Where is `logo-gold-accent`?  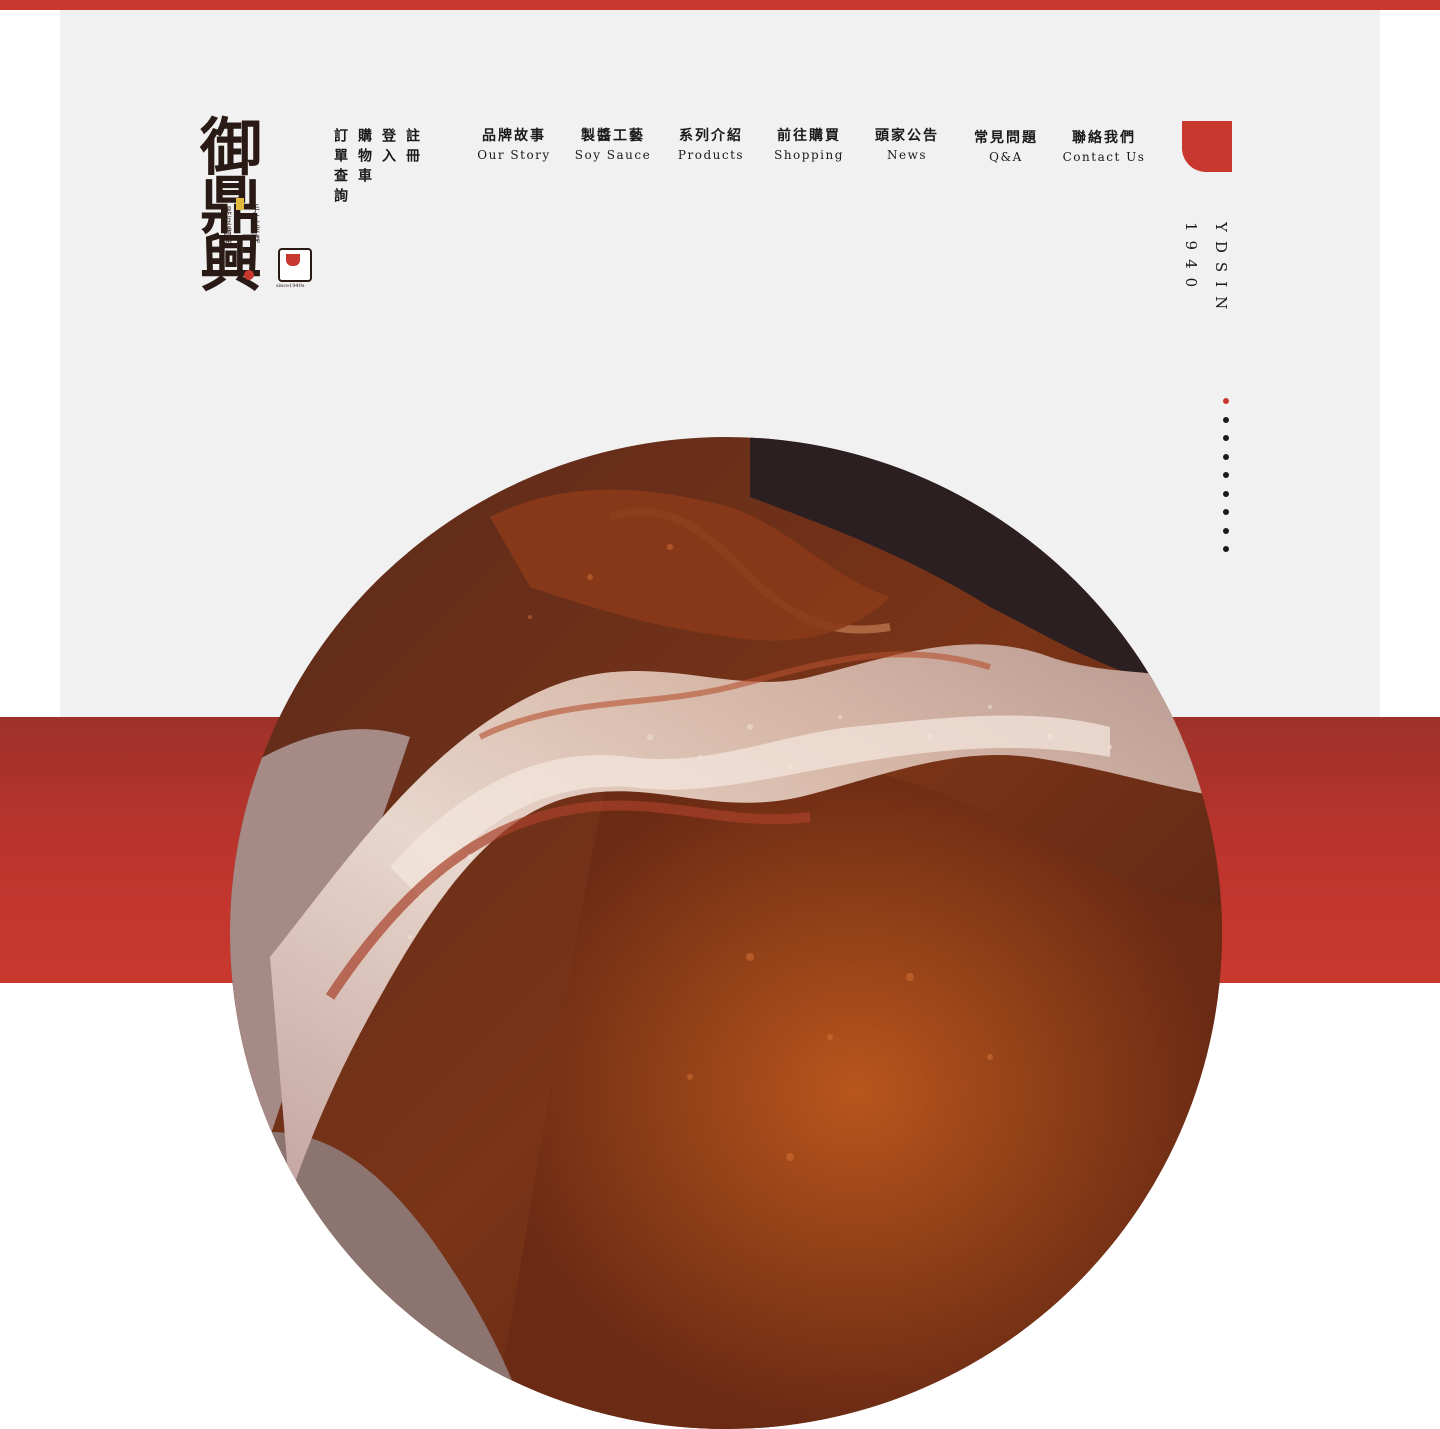 logo-gold-accent is located at coordinates (240, 204).